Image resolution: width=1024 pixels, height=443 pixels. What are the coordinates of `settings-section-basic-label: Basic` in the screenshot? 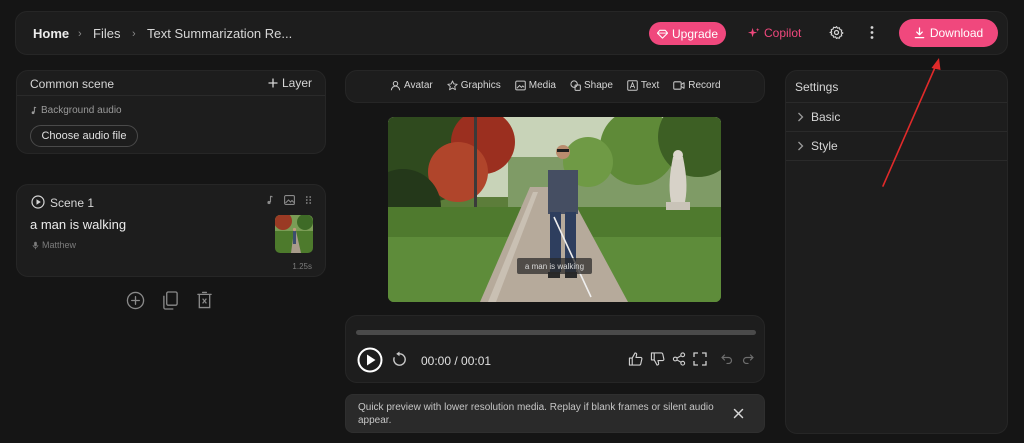 It's located at (826, 117).